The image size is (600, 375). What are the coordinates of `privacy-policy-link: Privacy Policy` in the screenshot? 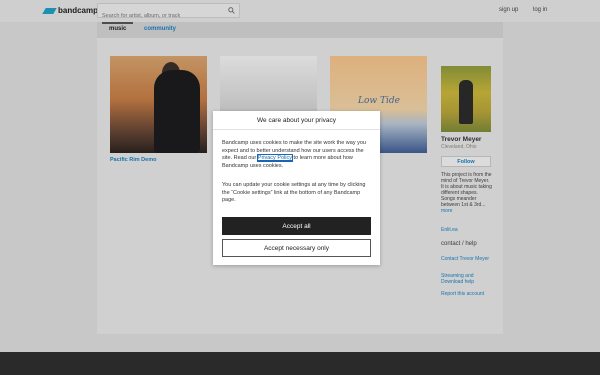 It's located at (275, 158).